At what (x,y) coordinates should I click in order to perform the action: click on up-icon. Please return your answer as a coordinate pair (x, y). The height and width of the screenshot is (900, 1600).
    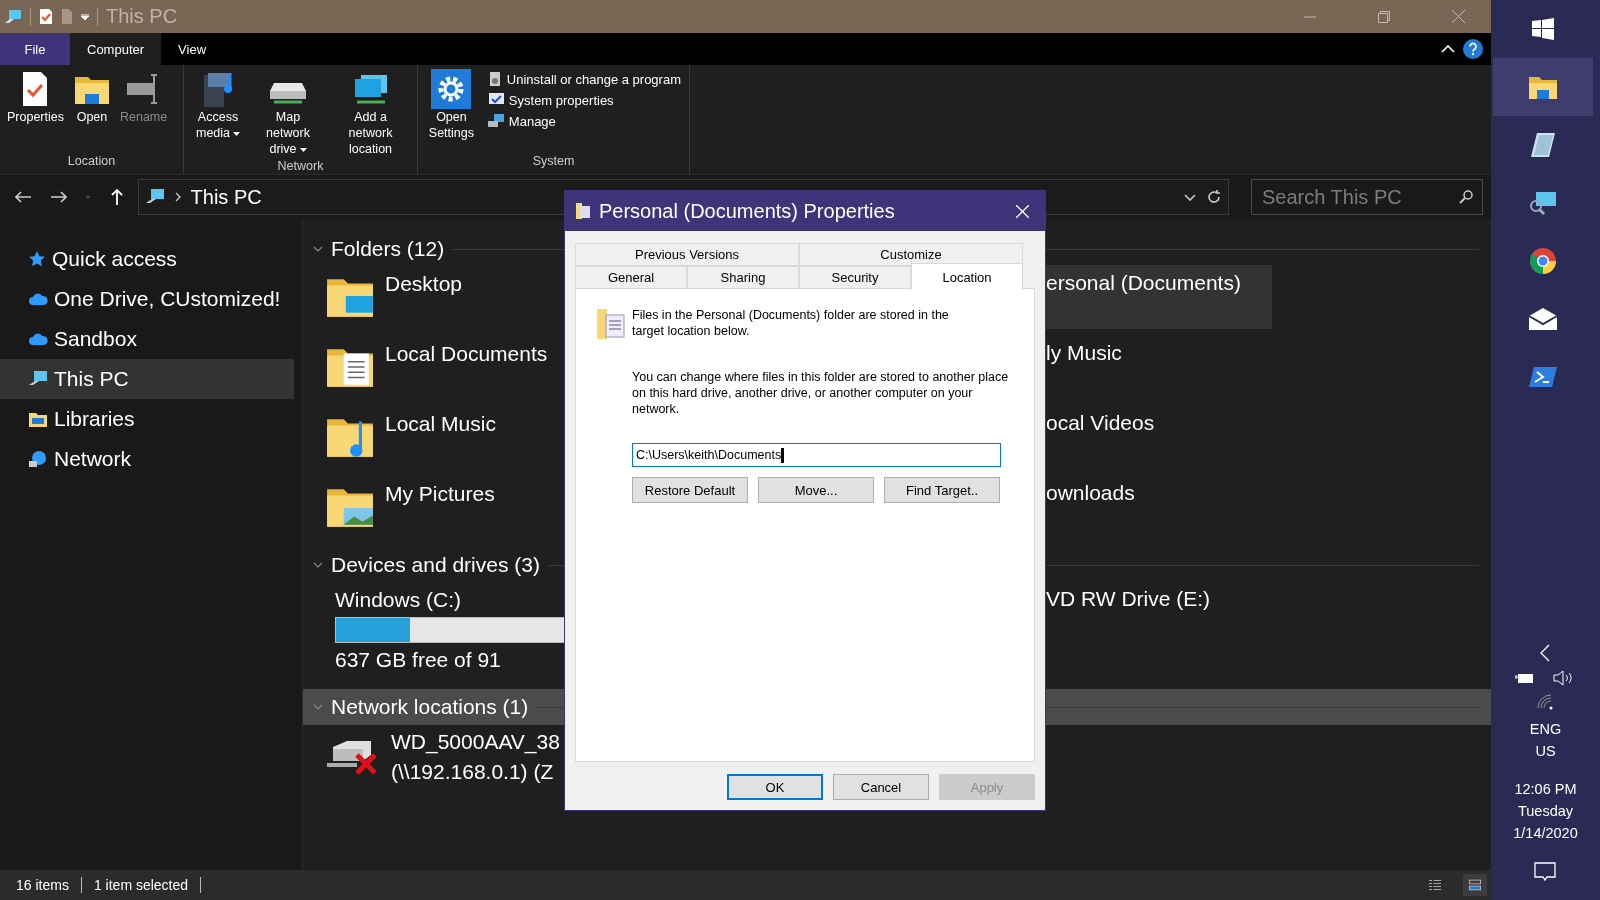
    Looking at the image, I should click on (116, 197).